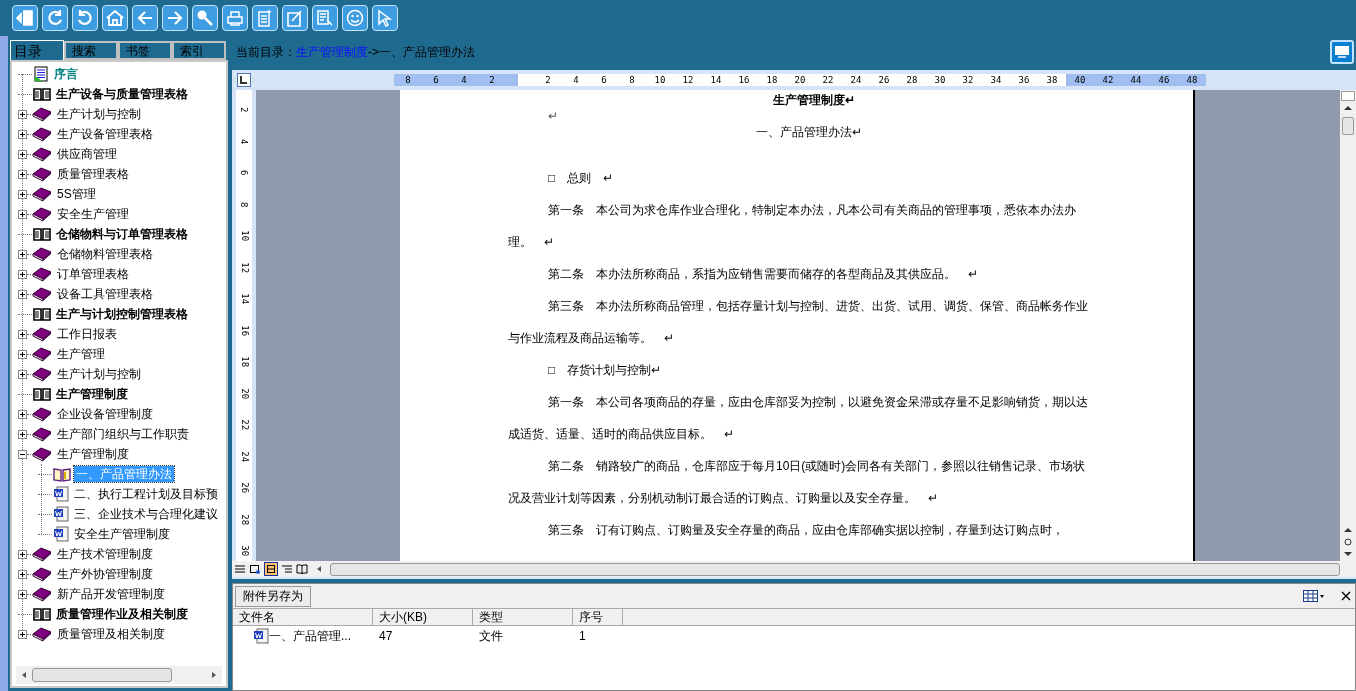 This screenshot has height=691, width=1356. What do you see at coordinates (122, 314) in the screenshot?
I see `tree-item: 生产与计划控制管理表格` at bounding box center [122, 314].